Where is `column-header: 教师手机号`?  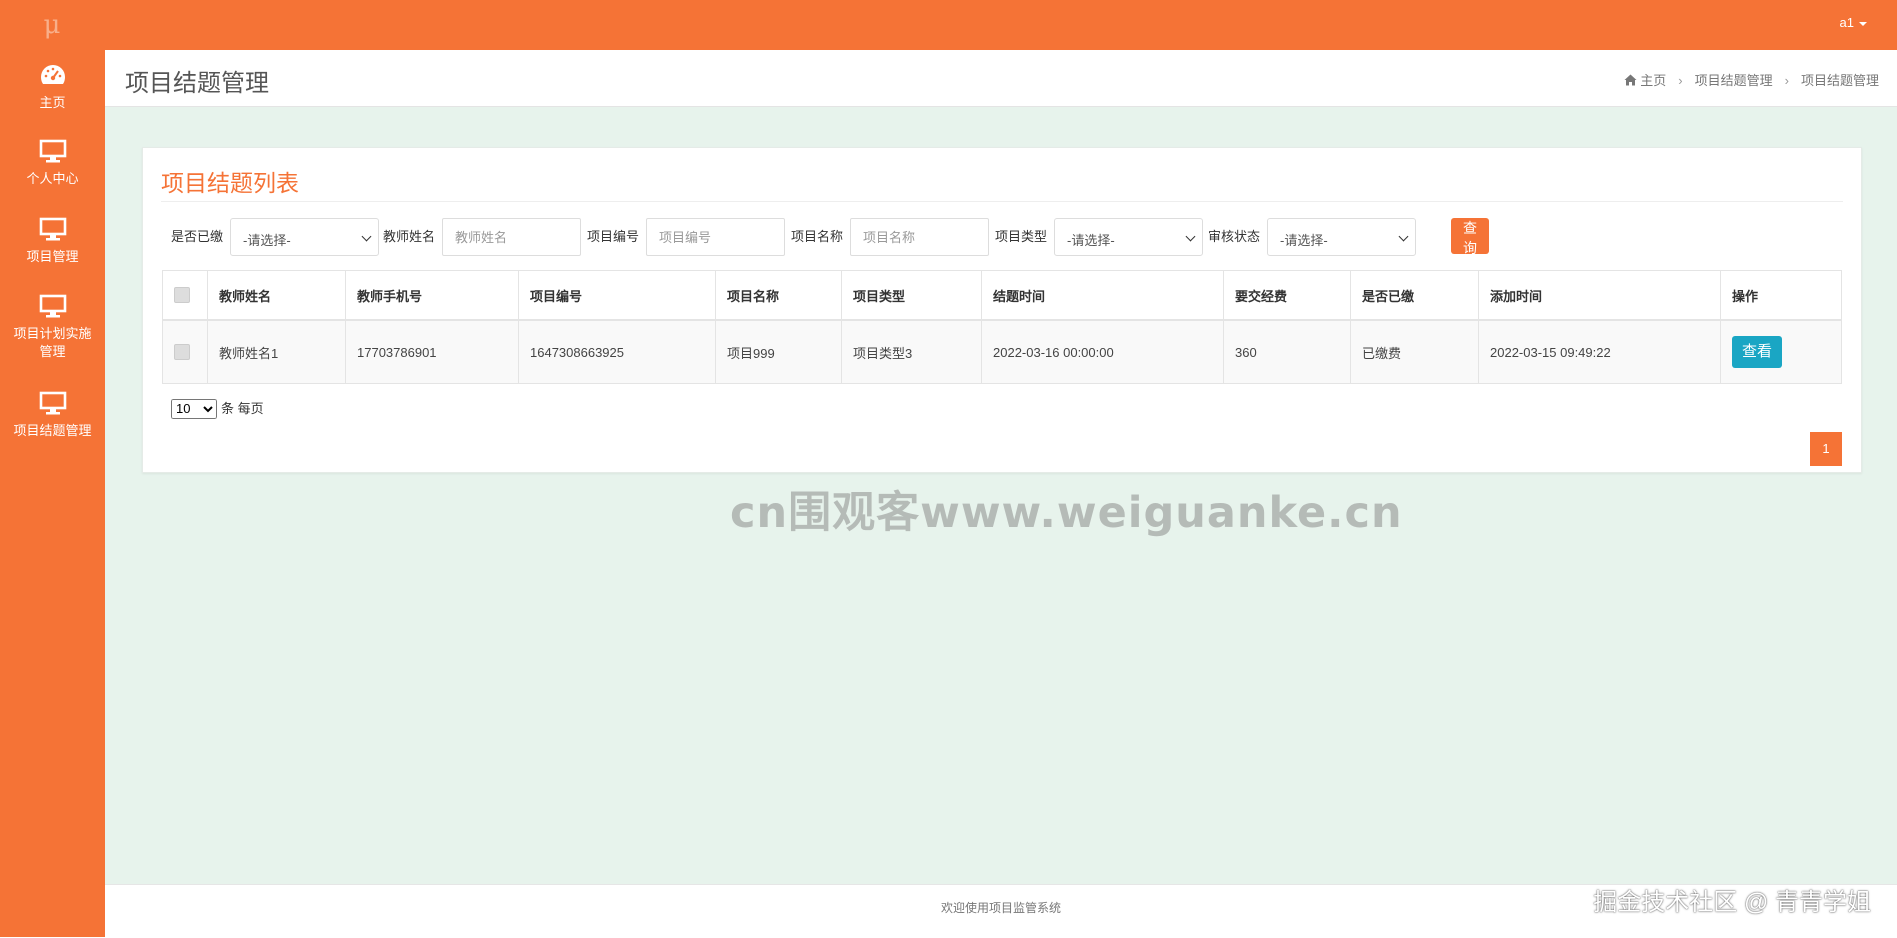
column-header: 教师手机号 is located at coordinates (432, 295).